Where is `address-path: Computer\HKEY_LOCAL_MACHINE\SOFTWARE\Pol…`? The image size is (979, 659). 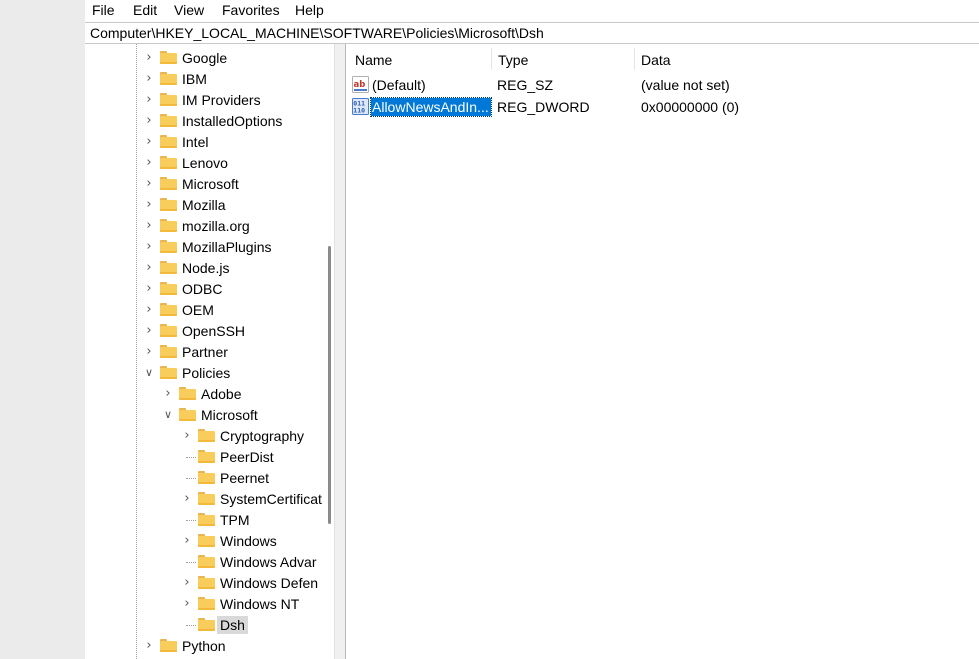 address-path: Computer\HKEY_LOCAL_MACHINE\SOFTWARE\Pol… is located at coordinates (317, 33).